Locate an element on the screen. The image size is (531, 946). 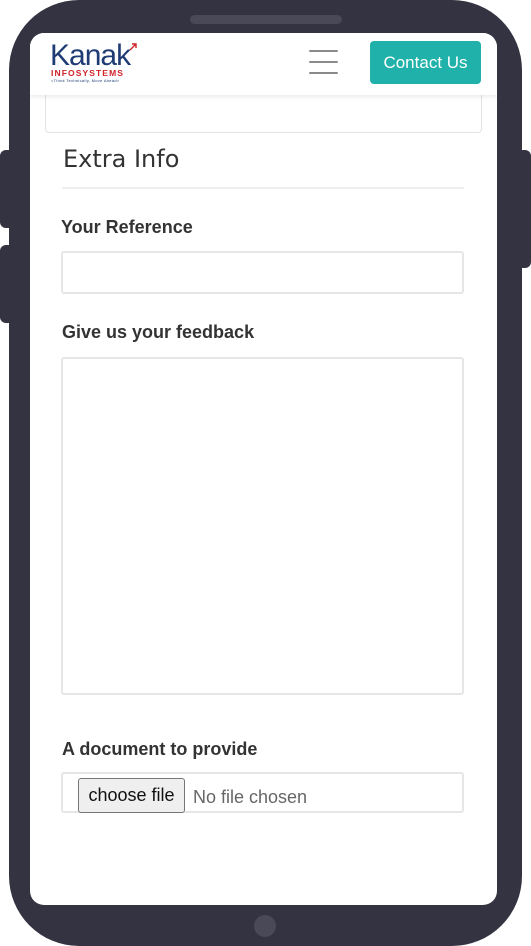
hamburger-line-bottom is located at coordinates (323, 73).